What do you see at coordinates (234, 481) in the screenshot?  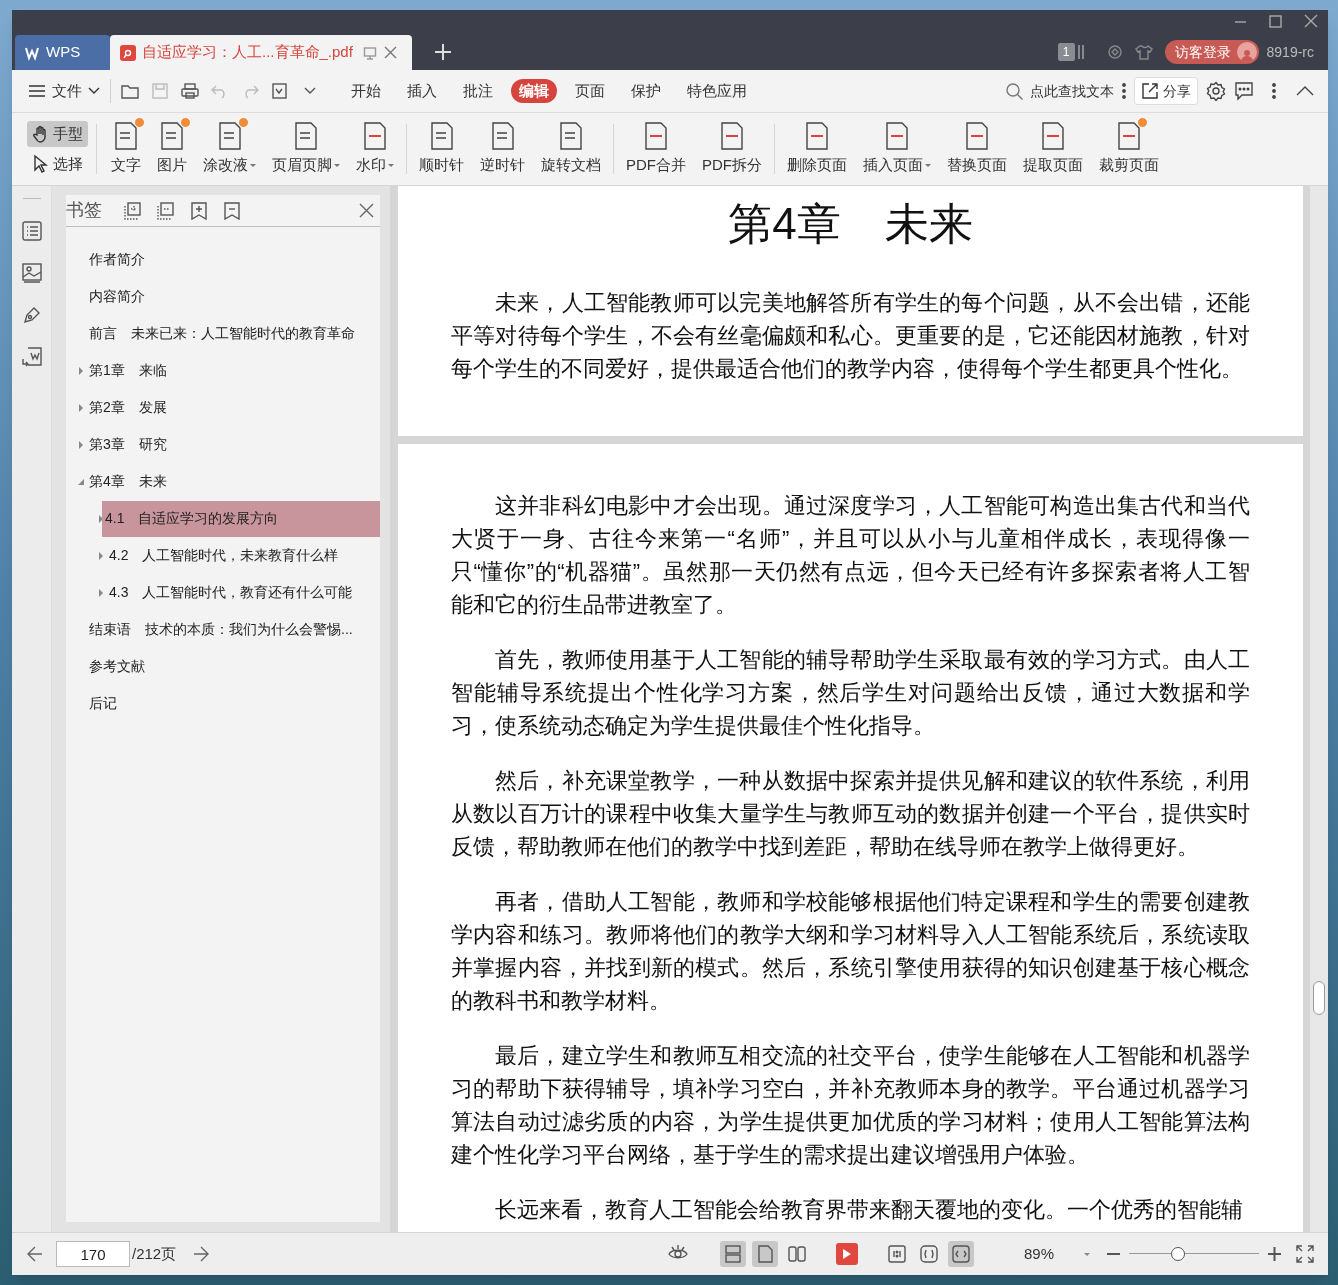 I see `bookmark-item: 第4章 未来` at bounding box center [234, 481].